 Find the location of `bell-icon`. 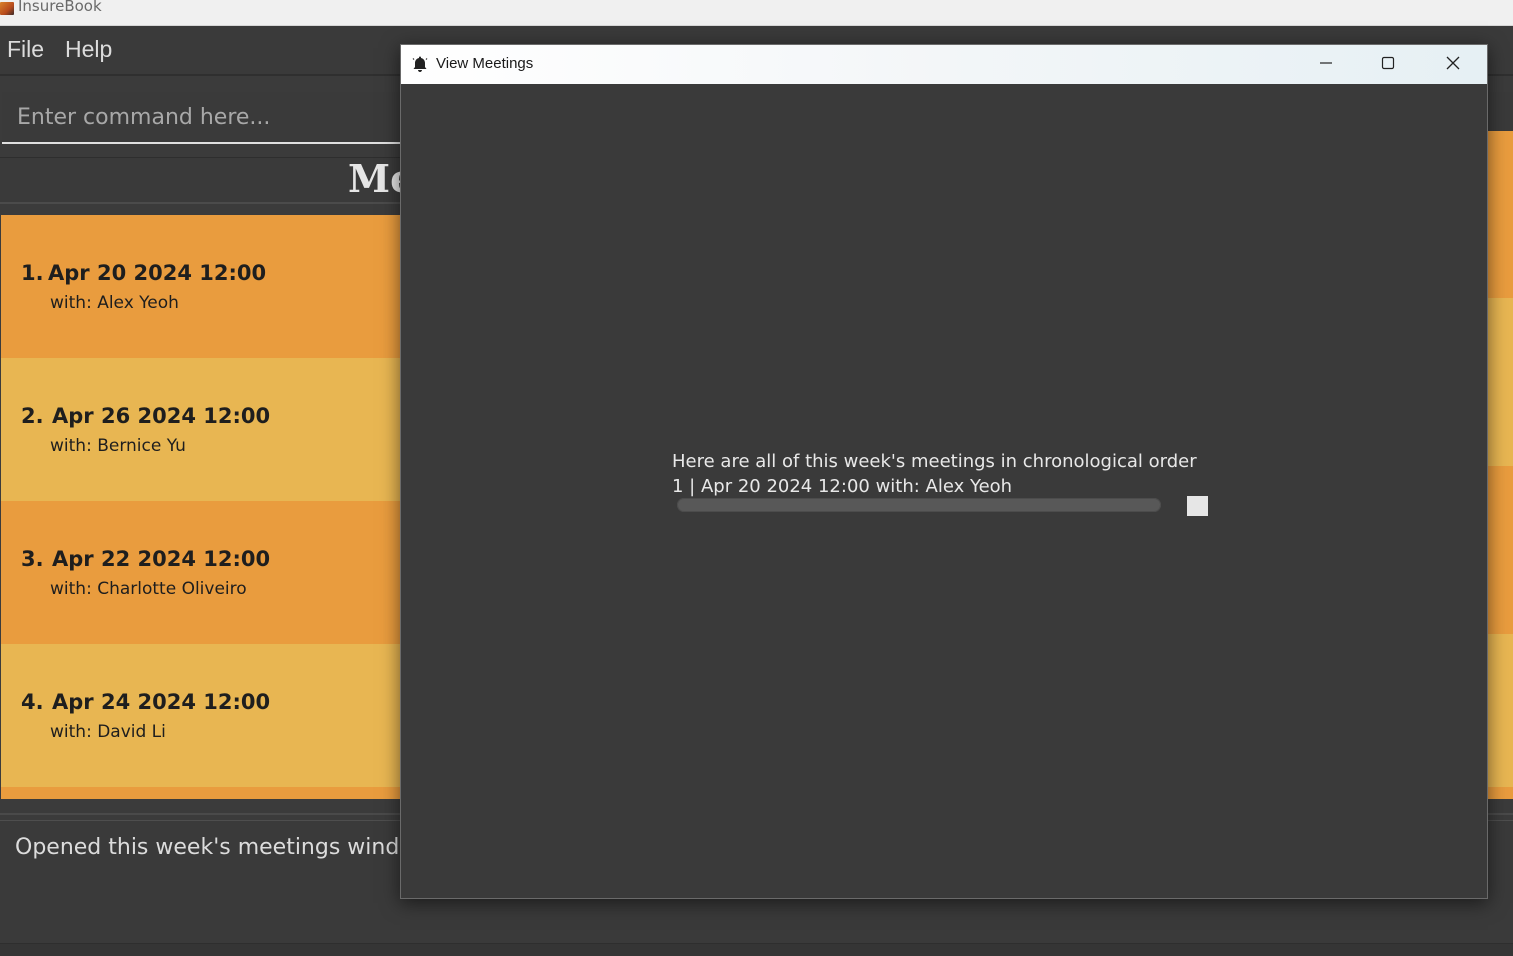

bell-icon is located at coordinates (420, 64).